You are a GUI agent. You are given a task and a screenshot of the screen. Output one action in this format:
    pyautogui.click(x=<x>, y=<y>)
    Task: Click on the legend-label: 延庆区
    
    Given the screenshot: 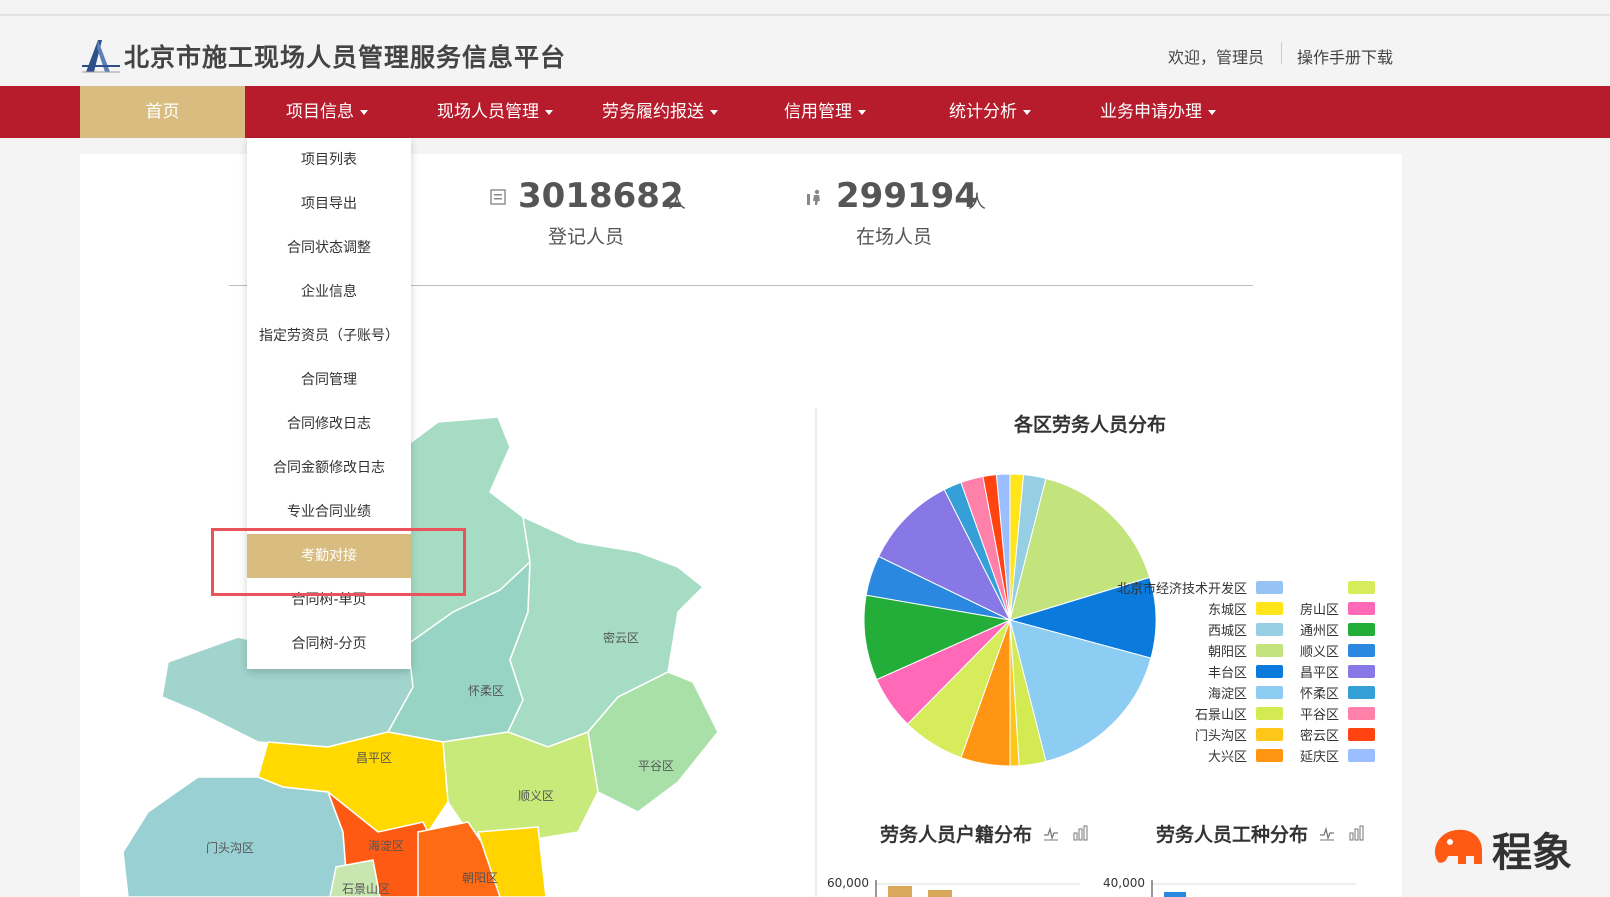 What is the action you would take?
    pyautogui.click(x=1319, y=757)
    